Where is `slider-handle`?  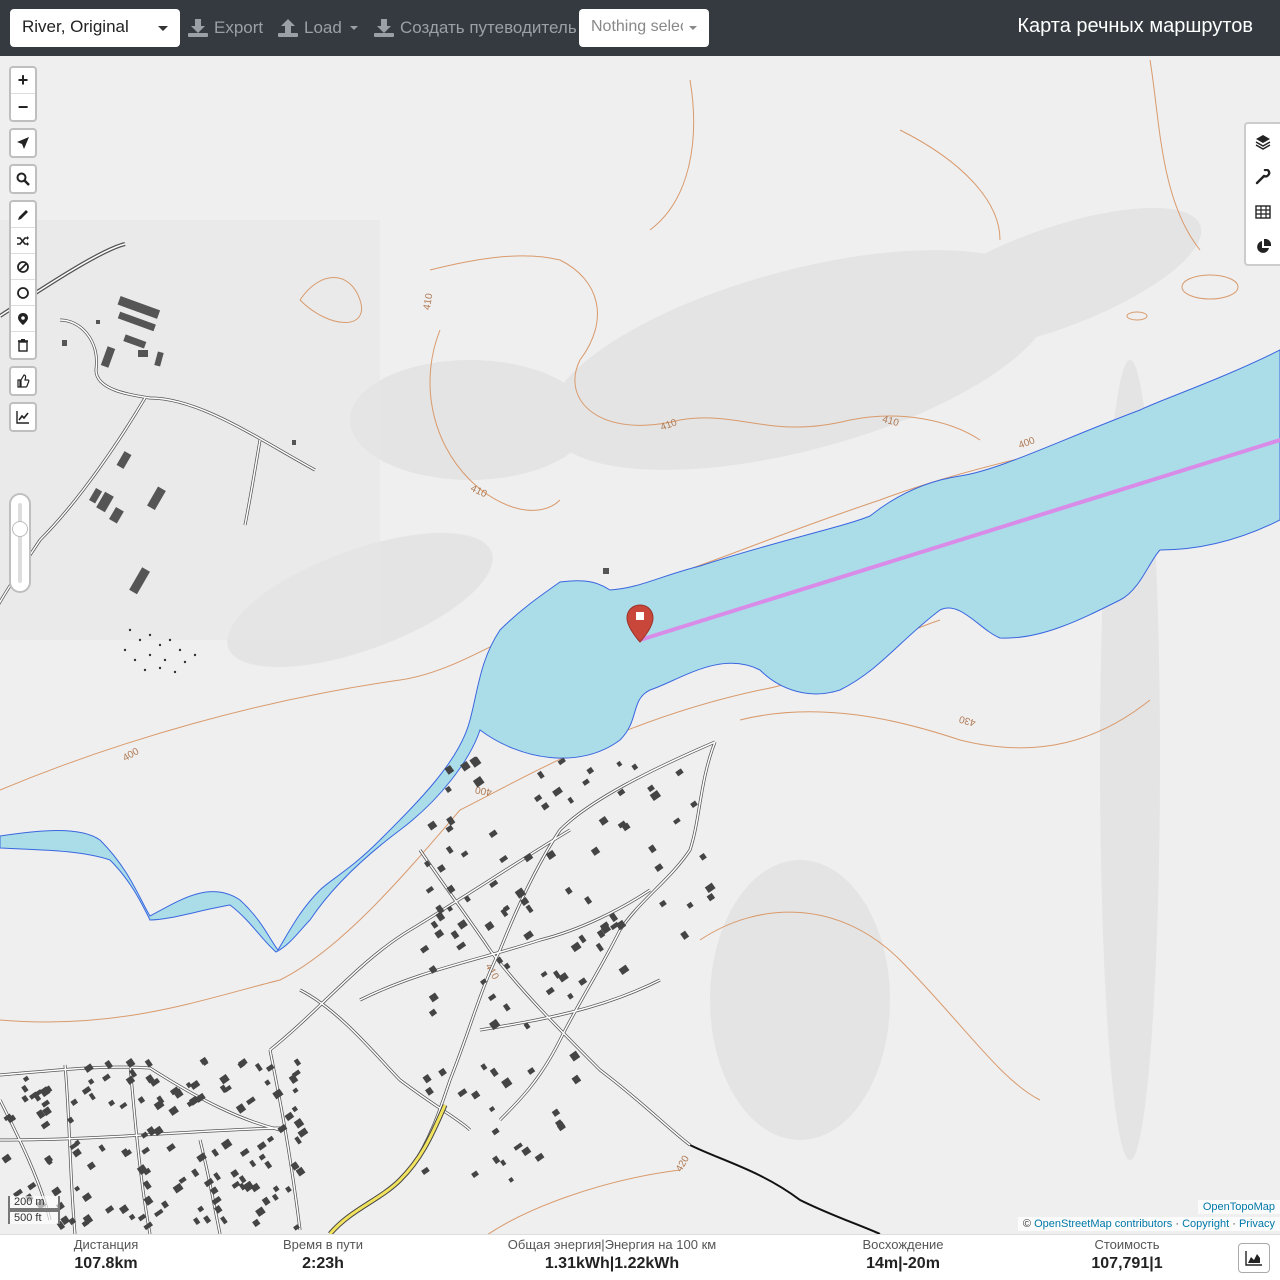
slider-handle is located at coordinates (20, 529).